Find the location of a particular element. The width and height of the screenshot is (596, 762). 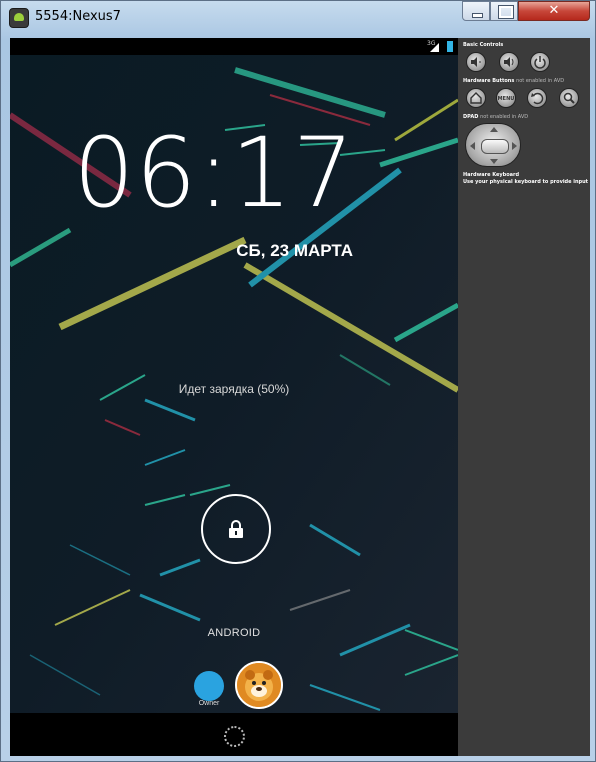

power-icon is located at coordinates (540, 62).